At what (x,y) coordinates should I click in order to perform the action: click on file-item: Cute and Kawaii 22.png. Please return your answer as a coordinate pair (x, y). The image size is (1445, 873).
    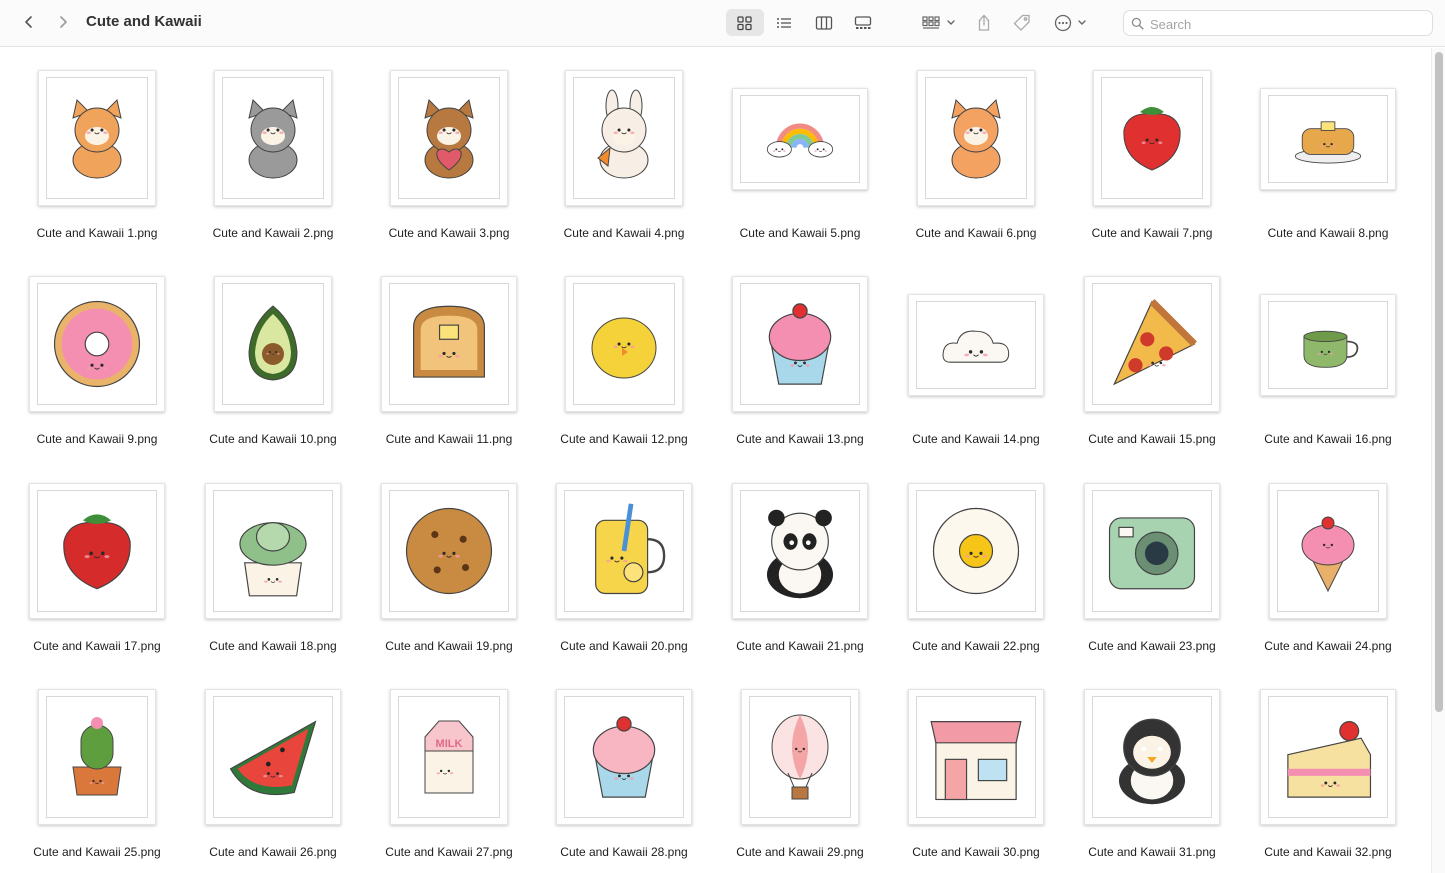
    Looking at the image, I should click on (976, 557).